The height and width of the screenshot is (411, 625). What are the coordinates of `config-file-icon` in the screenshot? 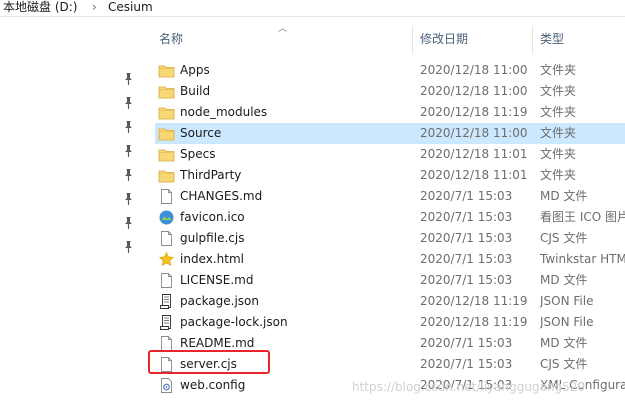 It's located at (166, 385).